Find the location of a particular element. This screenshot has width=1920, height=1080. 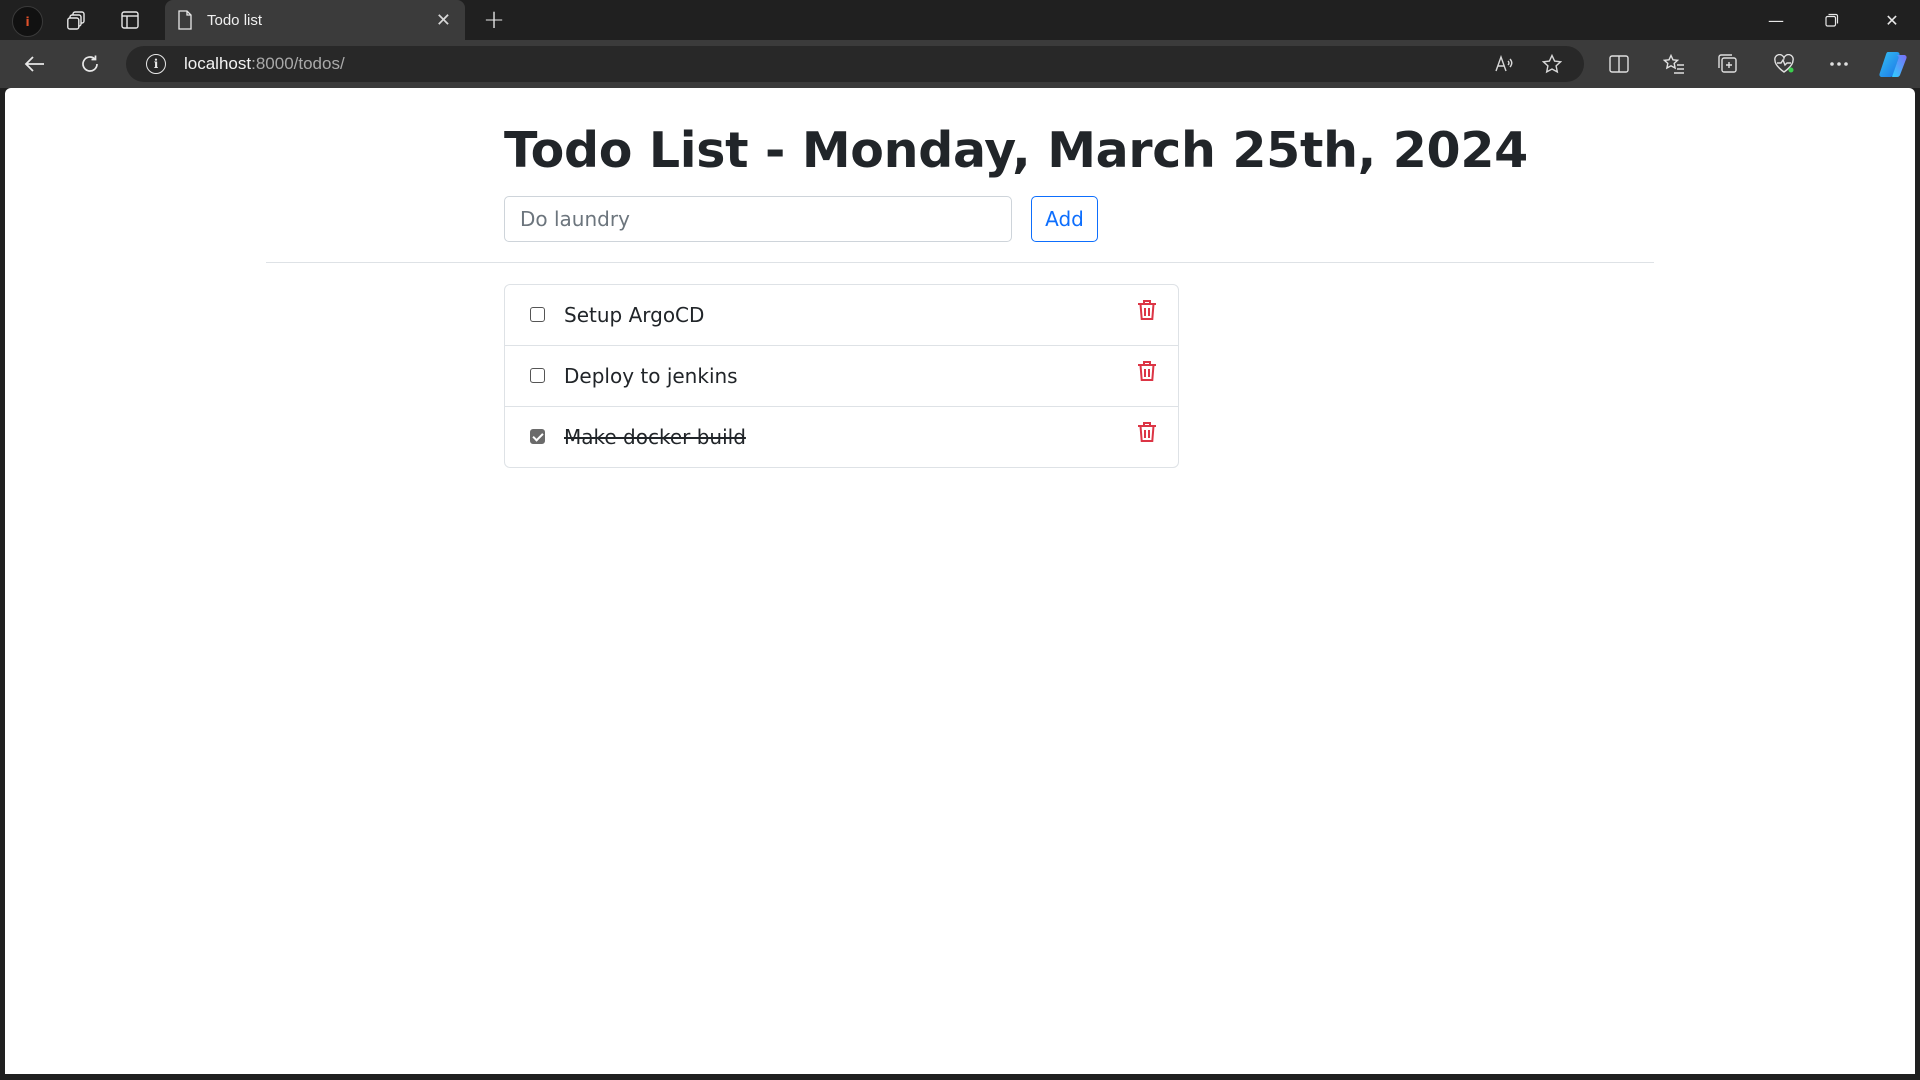

browser-tab-bar: i Todo list ✕ + — ✕ is located at coordinates (960, 20).